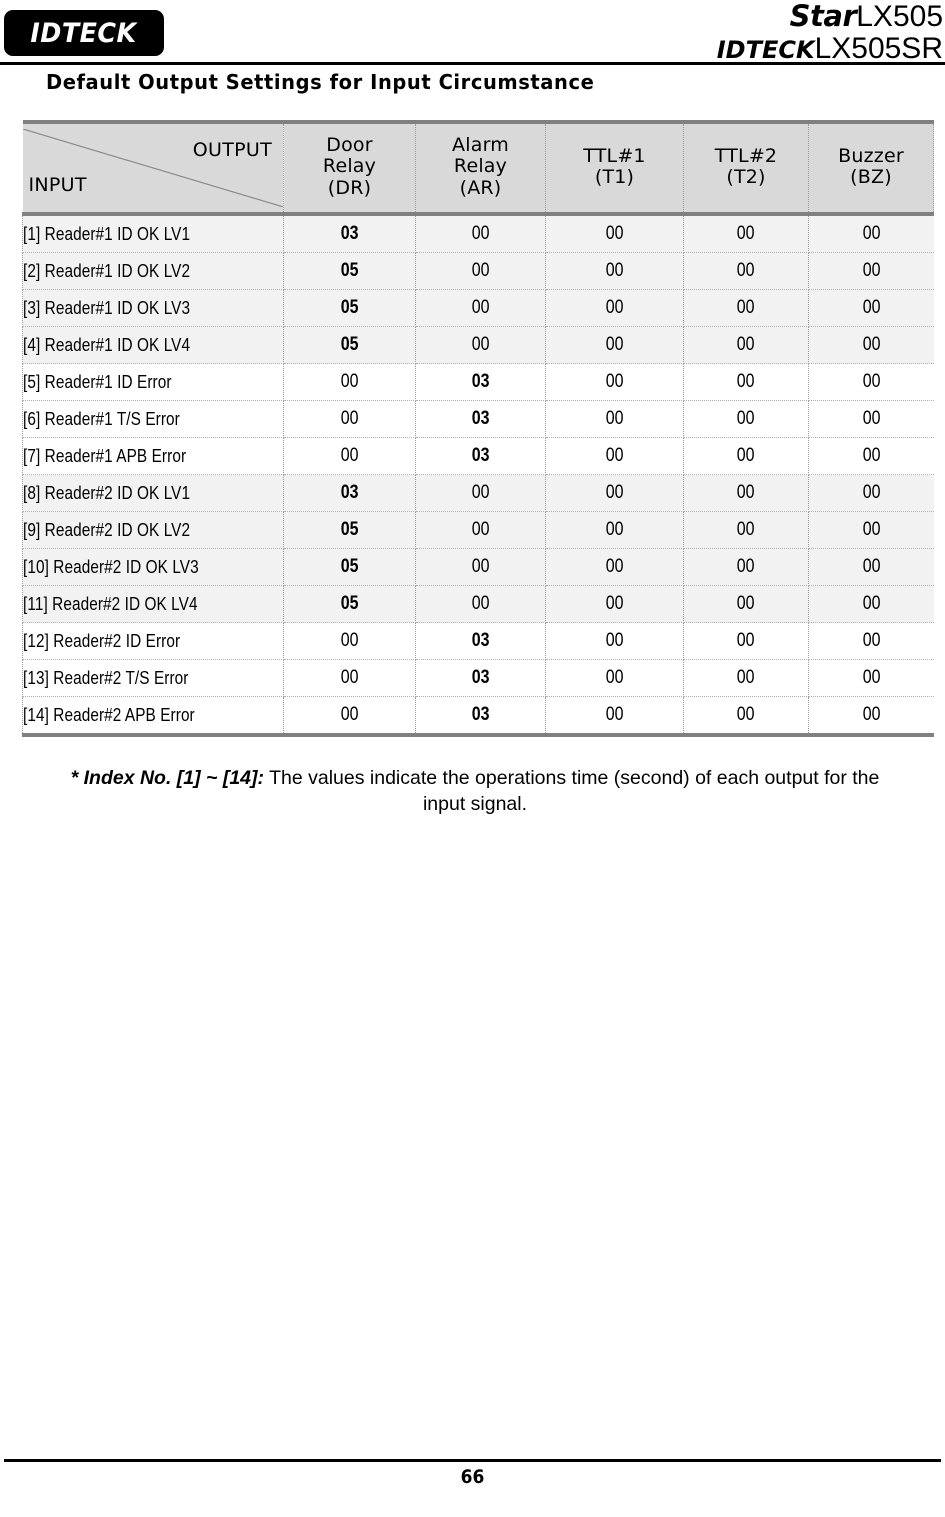  I want to click on cell-input-label: [1] Reader#1 ID OK LV1, so click(153, 233).